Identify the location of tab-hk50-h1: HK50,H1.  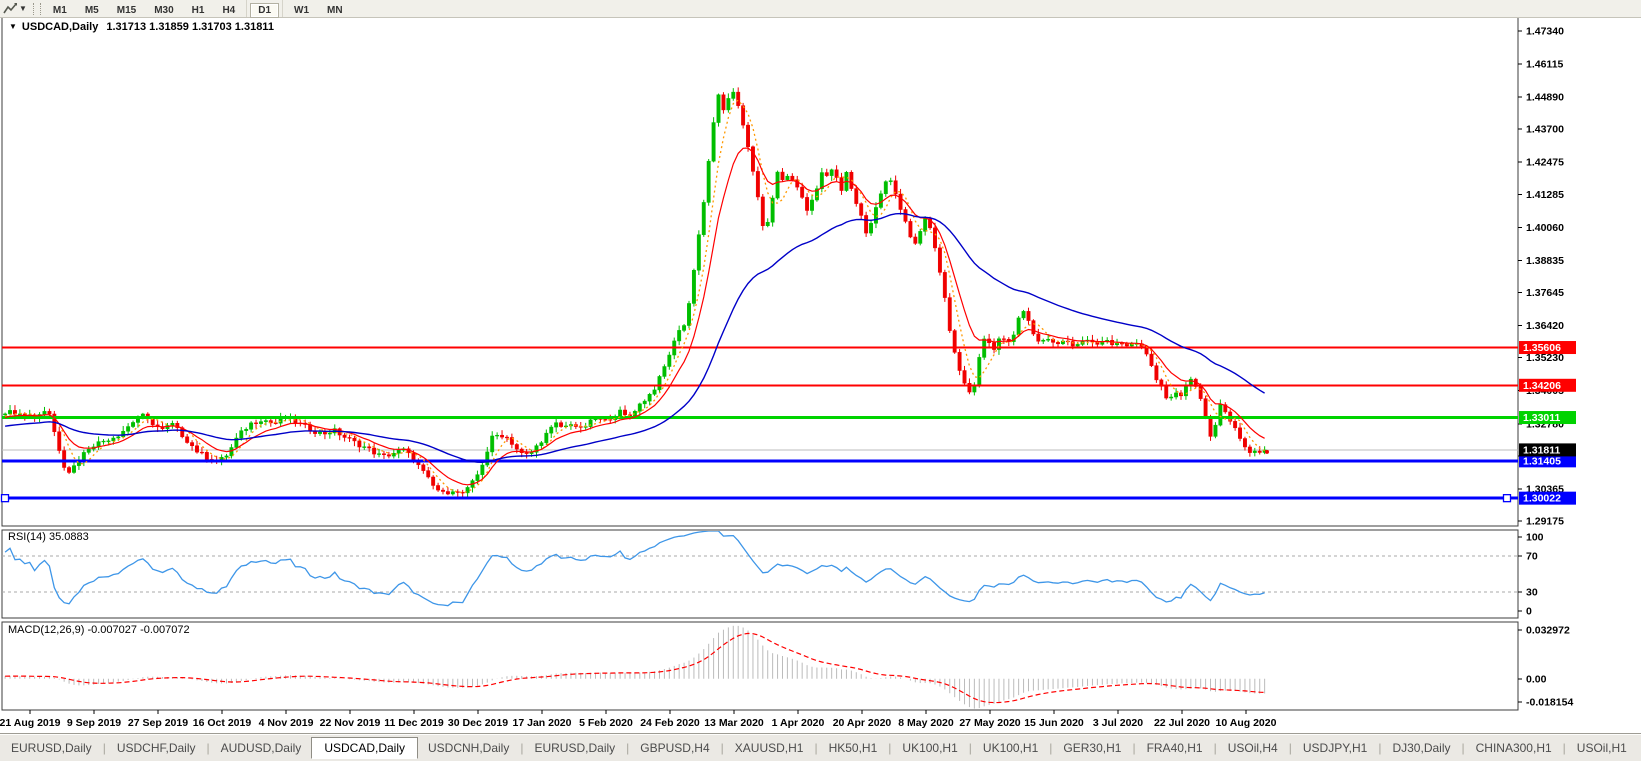
(853, 748).